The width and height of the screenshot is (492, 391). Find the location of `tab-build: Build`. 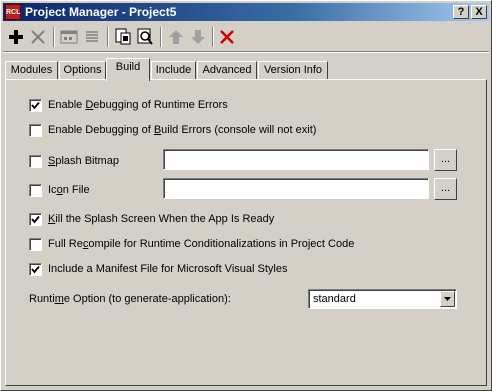

tab-build: Build is located at coordinates (128, 69).